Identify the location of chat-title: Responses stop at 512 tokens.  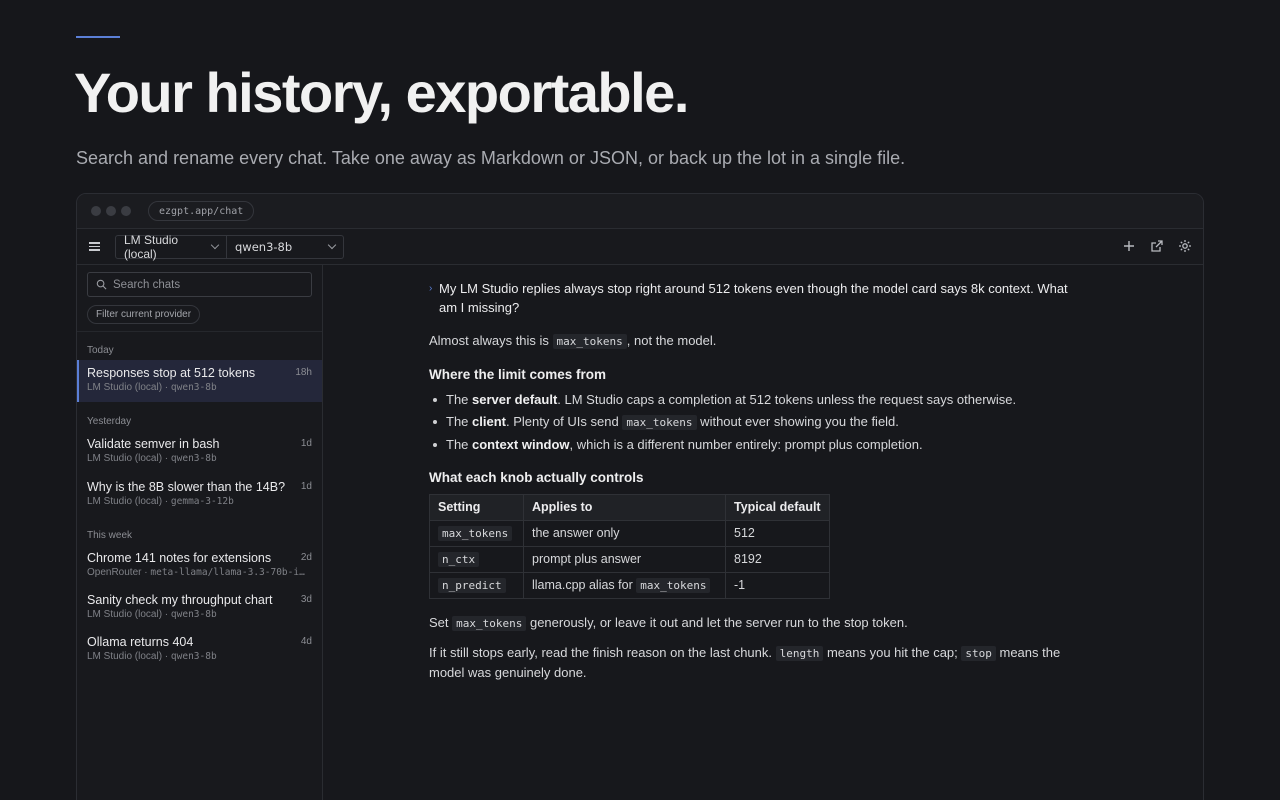
(171, 373).